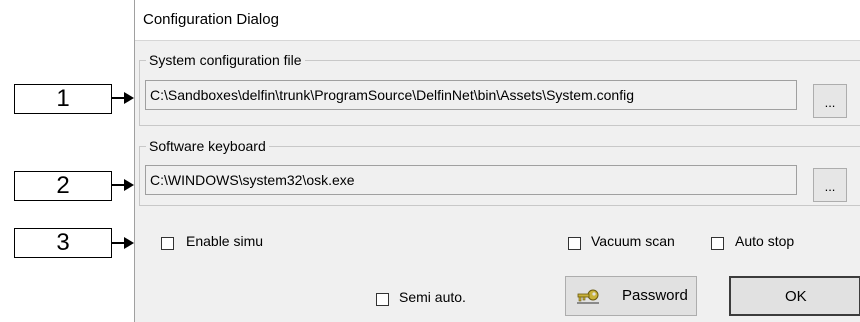 The height and width of the screenshot is (322, 860). I want to click on ok-button: OK, so click(794, 296).